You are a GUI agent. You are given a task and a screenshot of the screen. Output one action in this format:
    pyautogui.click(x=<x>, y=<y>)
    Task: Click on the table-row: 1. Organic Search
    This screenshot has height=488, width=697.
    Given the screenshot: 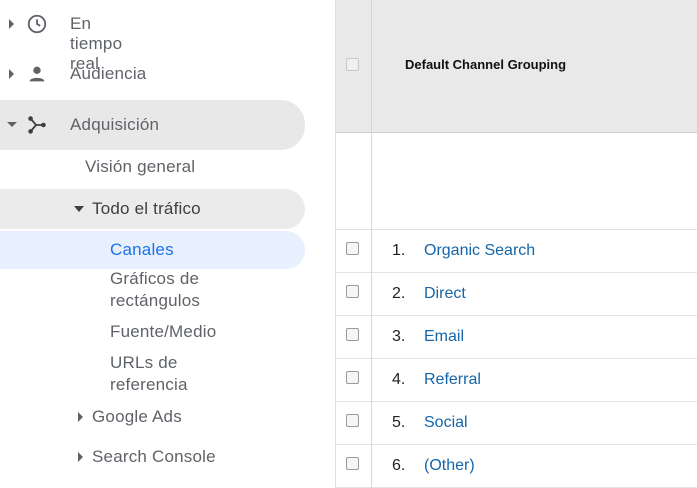 What is the action you would take?
    pyautogui.click(x=516, y=251)
    